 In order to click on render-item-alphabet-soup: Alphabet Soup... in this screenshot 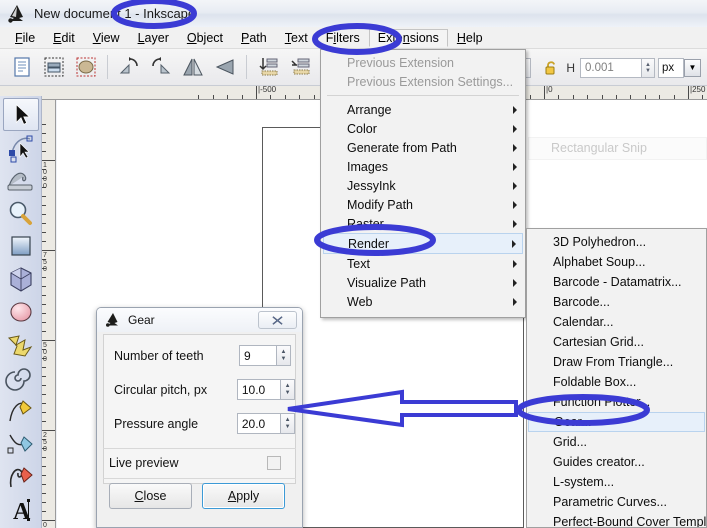, I will do `click(616, 262)`.